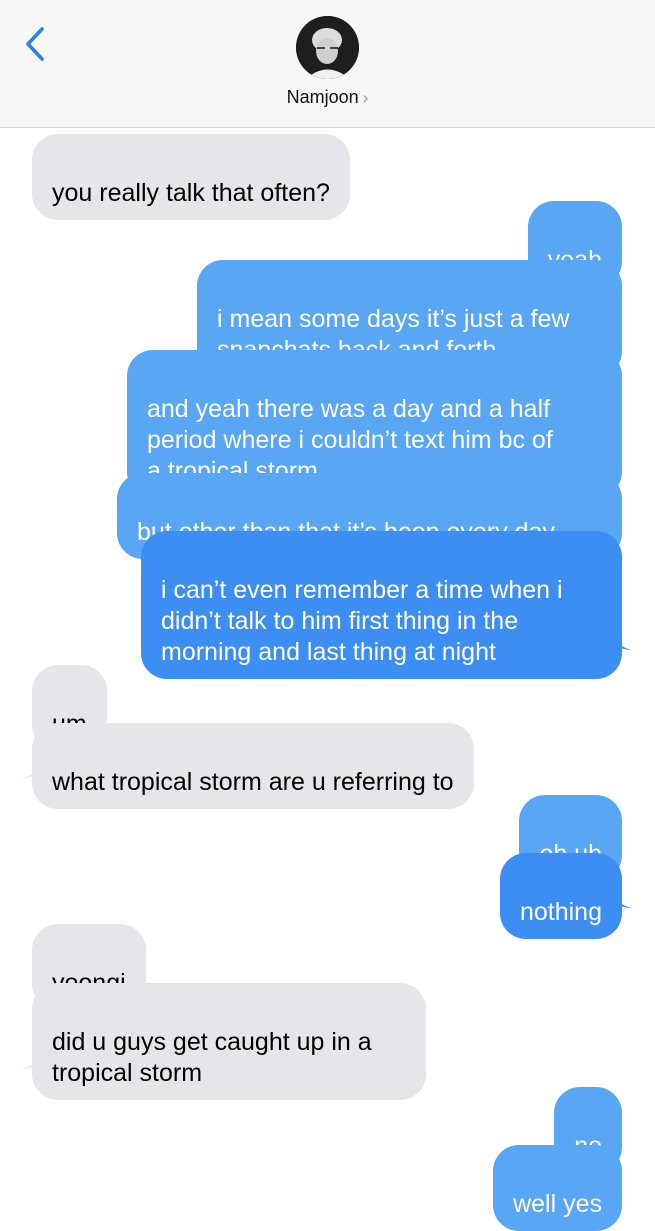 Image resolution: width=655 pixels, height=1231 pixels. I want to click on conversation-header: Namjoon ›, so click(327, 64).